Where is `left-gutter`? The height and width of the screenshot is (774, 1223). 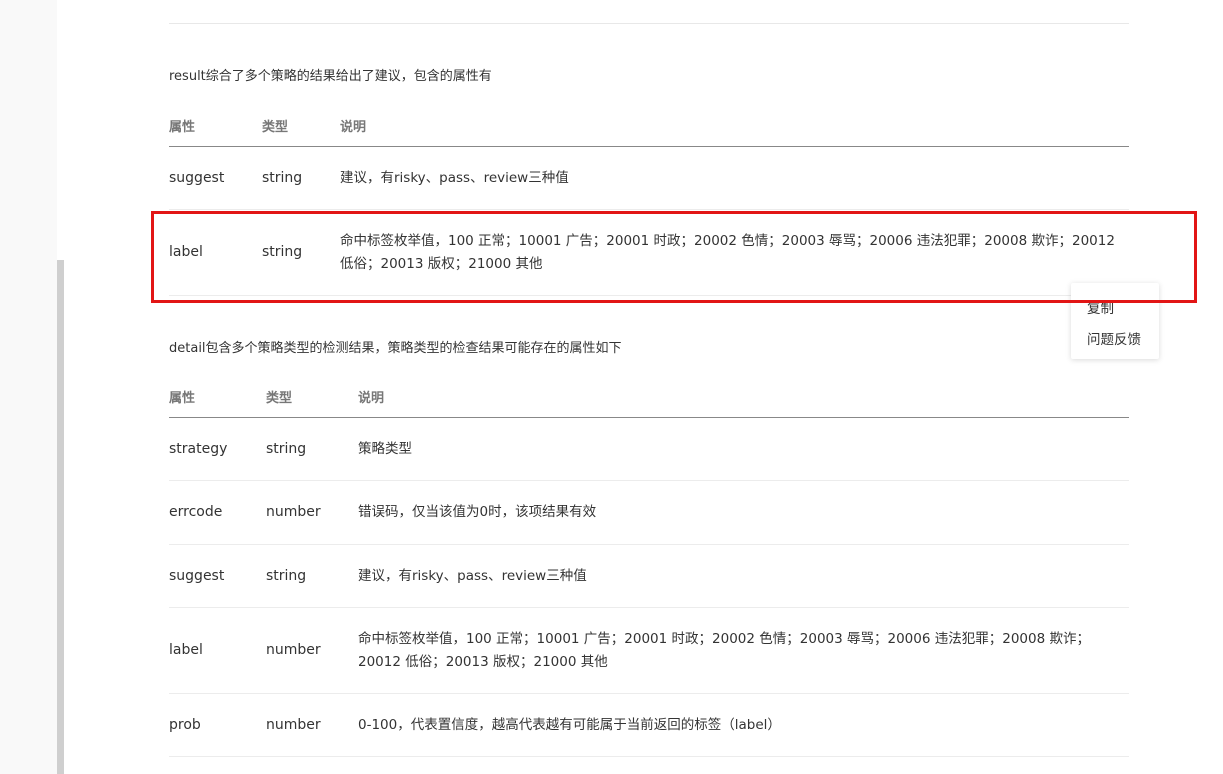
left-gutter is located at coordinates (28, 387).